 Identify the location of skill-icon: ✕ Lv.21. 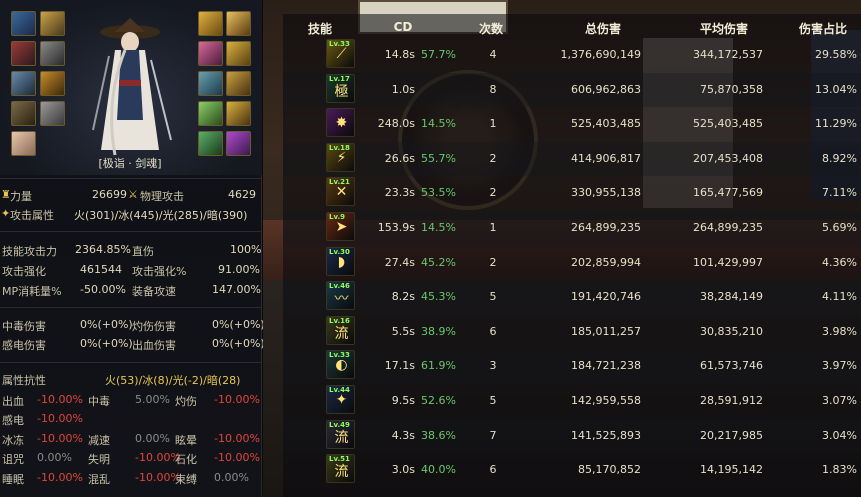
(340, 191).